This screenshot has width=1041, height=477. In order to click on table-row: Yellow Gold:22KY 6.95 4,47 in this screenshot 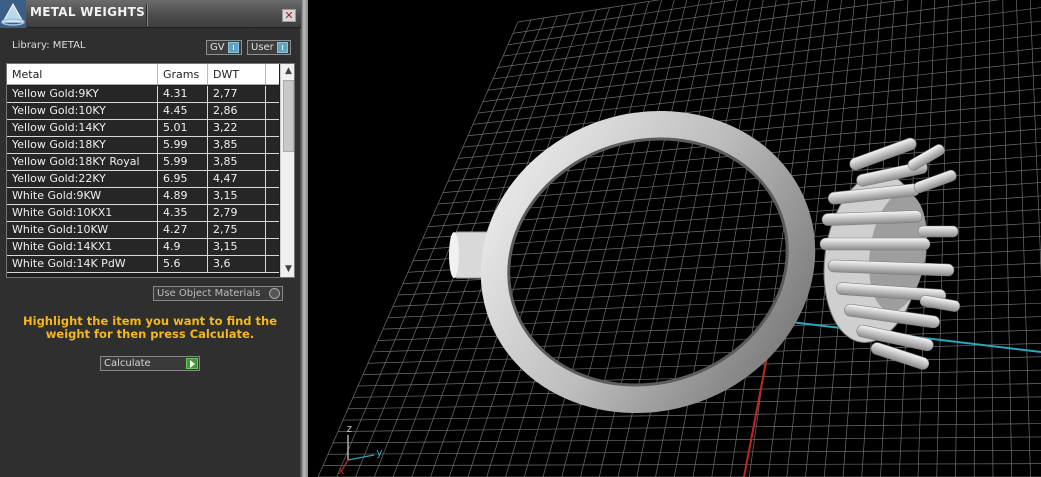, I will do `click(143, 179)`.